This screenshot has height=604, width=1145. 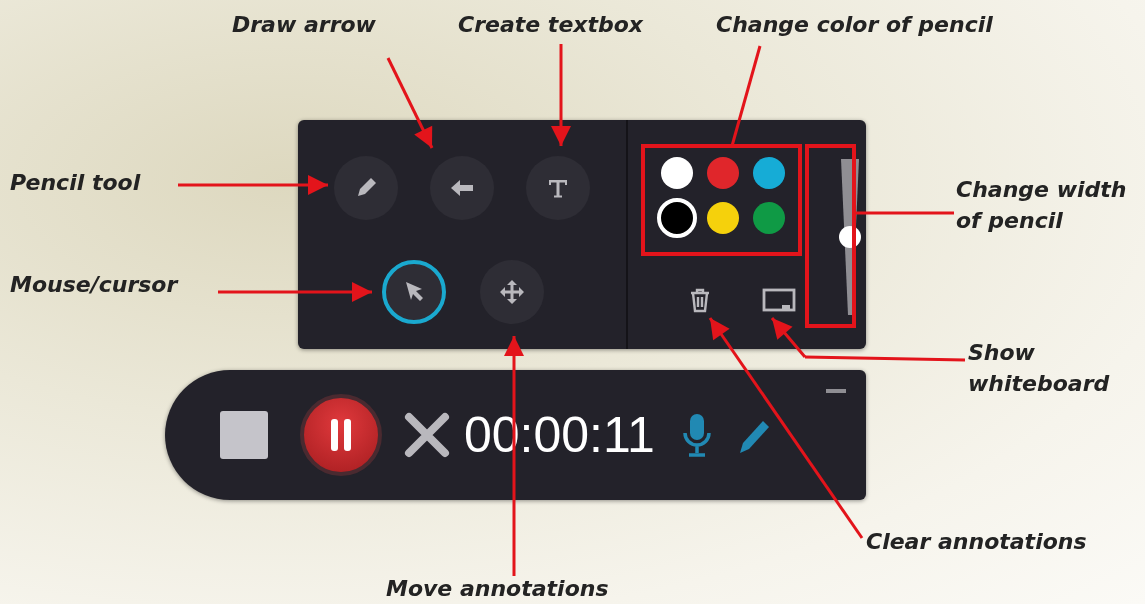 I want to click on trash-button, so click(x=700, y=300).